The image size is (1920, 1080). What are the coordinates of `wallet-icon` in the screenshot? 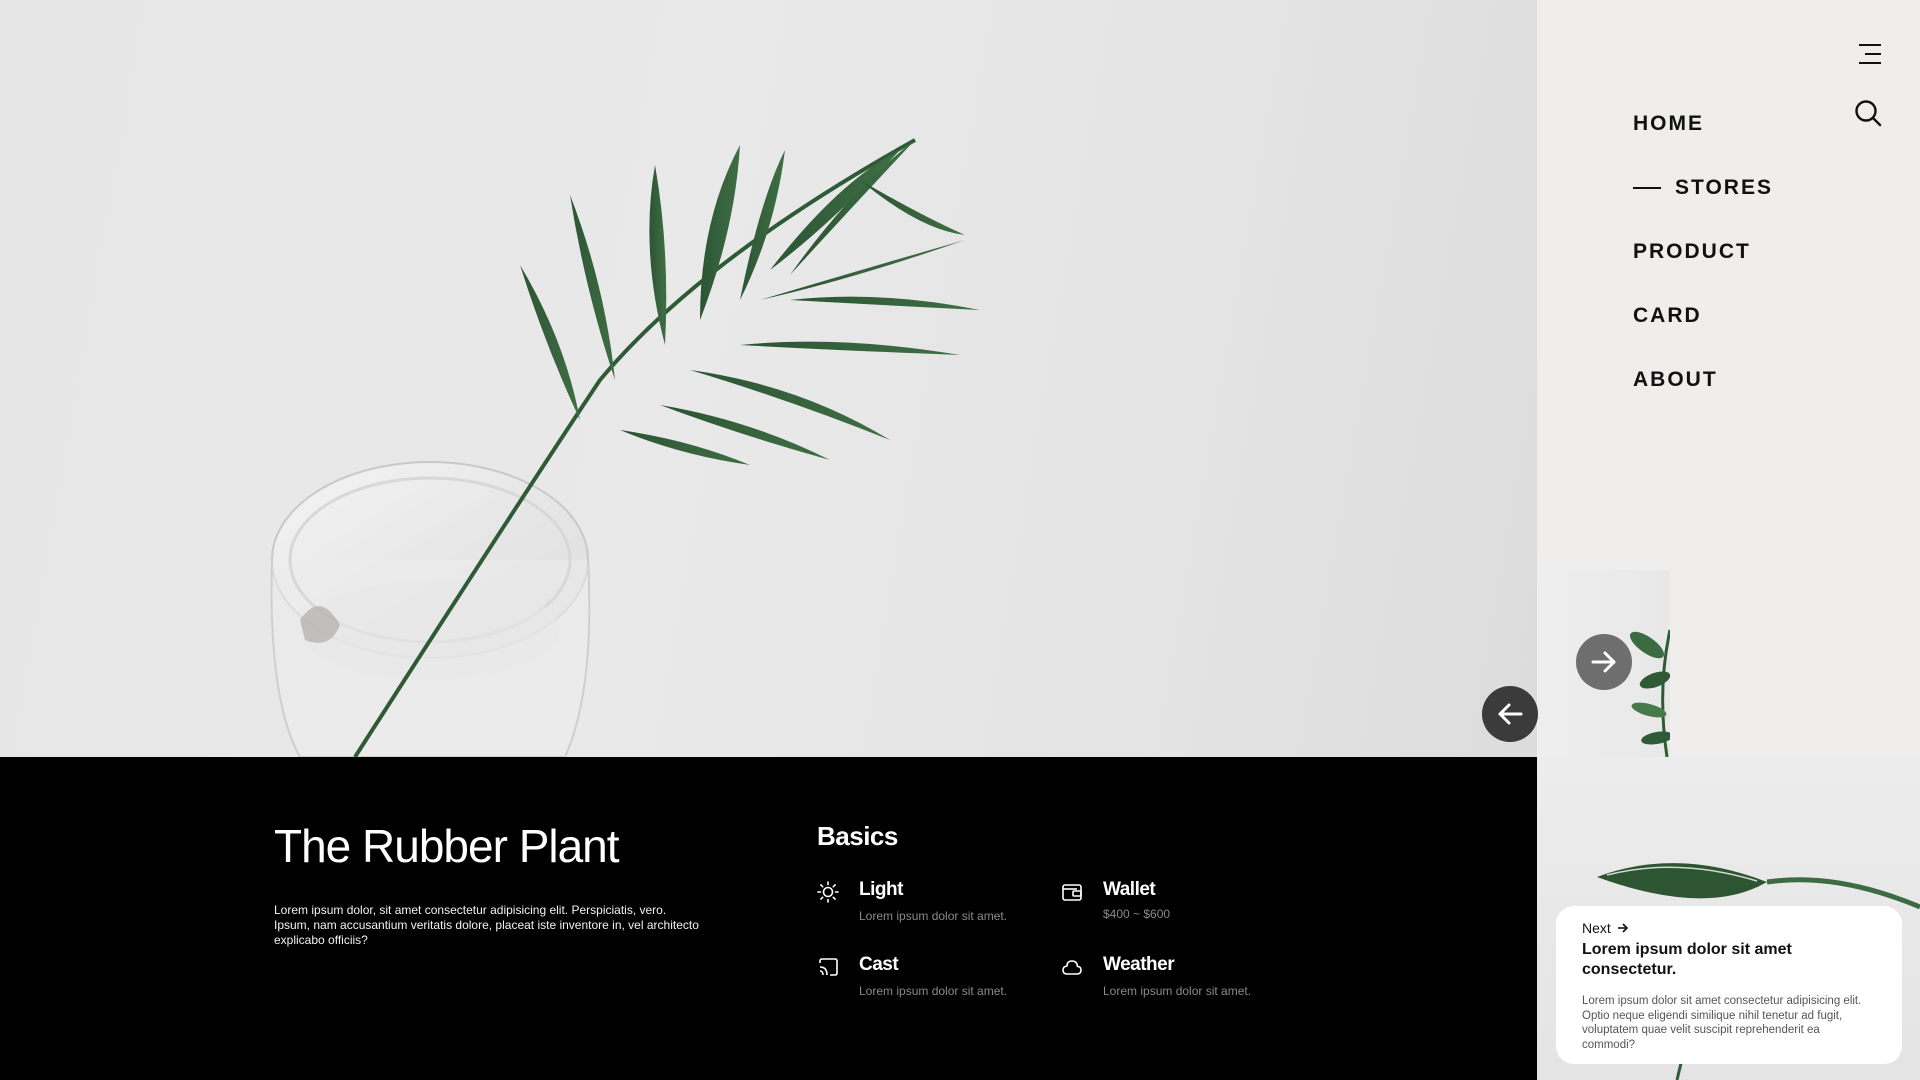 It's located at (1072, 892).